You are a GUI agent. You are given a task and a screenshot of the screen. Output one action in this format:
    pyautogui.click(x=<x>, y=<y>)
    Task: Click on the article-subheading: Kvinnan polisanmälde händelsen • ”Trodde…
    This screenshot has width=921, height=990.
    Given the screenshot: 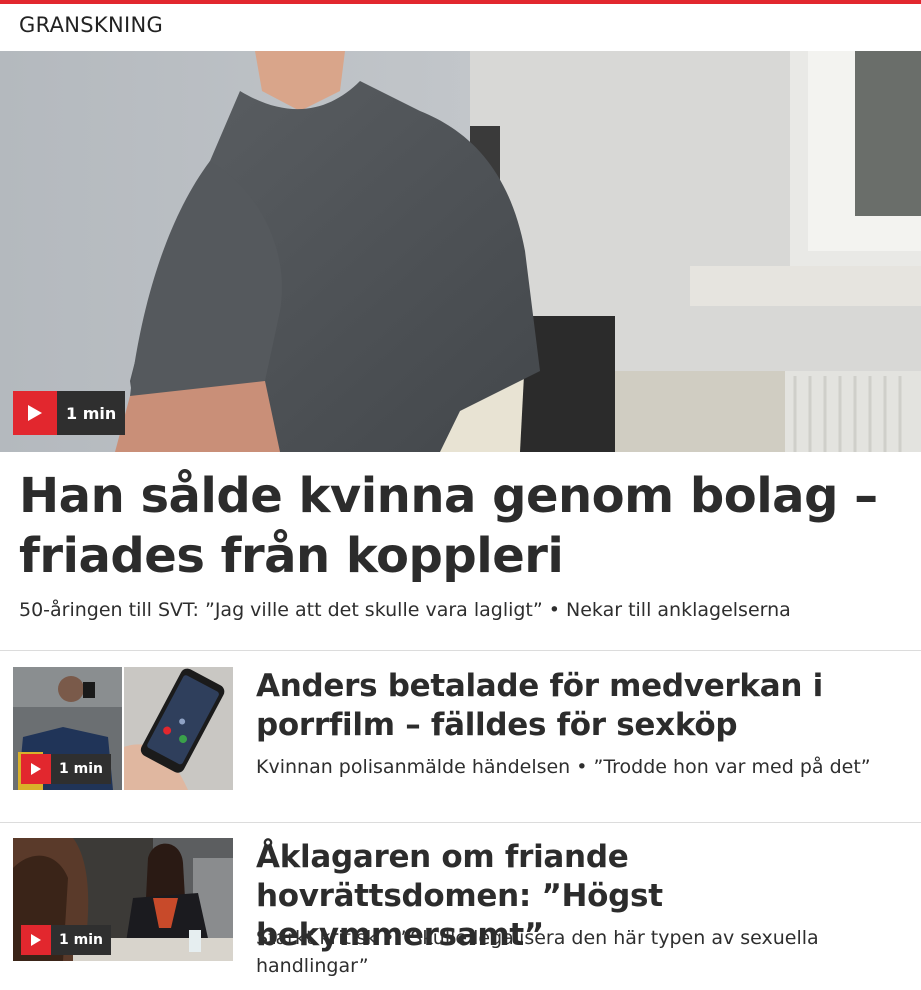 What is the action you would take?
    pyautogui.click(x=563, y=767)
    